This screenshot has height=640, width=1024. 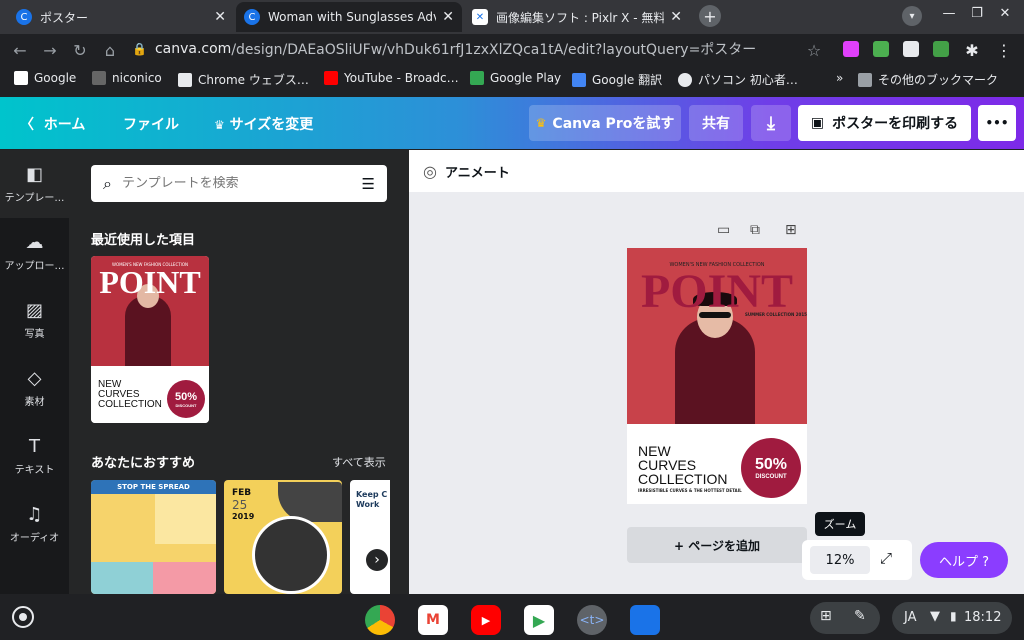 I want to click on elements-icon: ◇, so click(x=34, y=378).